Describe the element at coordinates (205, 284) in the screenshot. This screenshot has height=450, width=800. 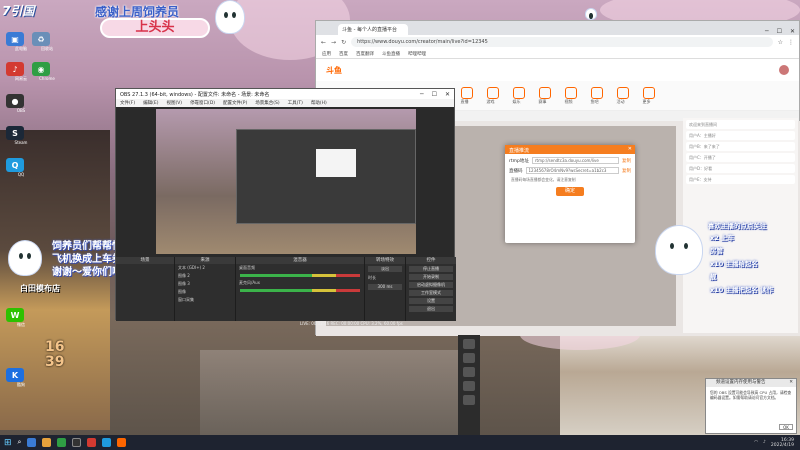
I see `source-item: 图像 3` at that location.